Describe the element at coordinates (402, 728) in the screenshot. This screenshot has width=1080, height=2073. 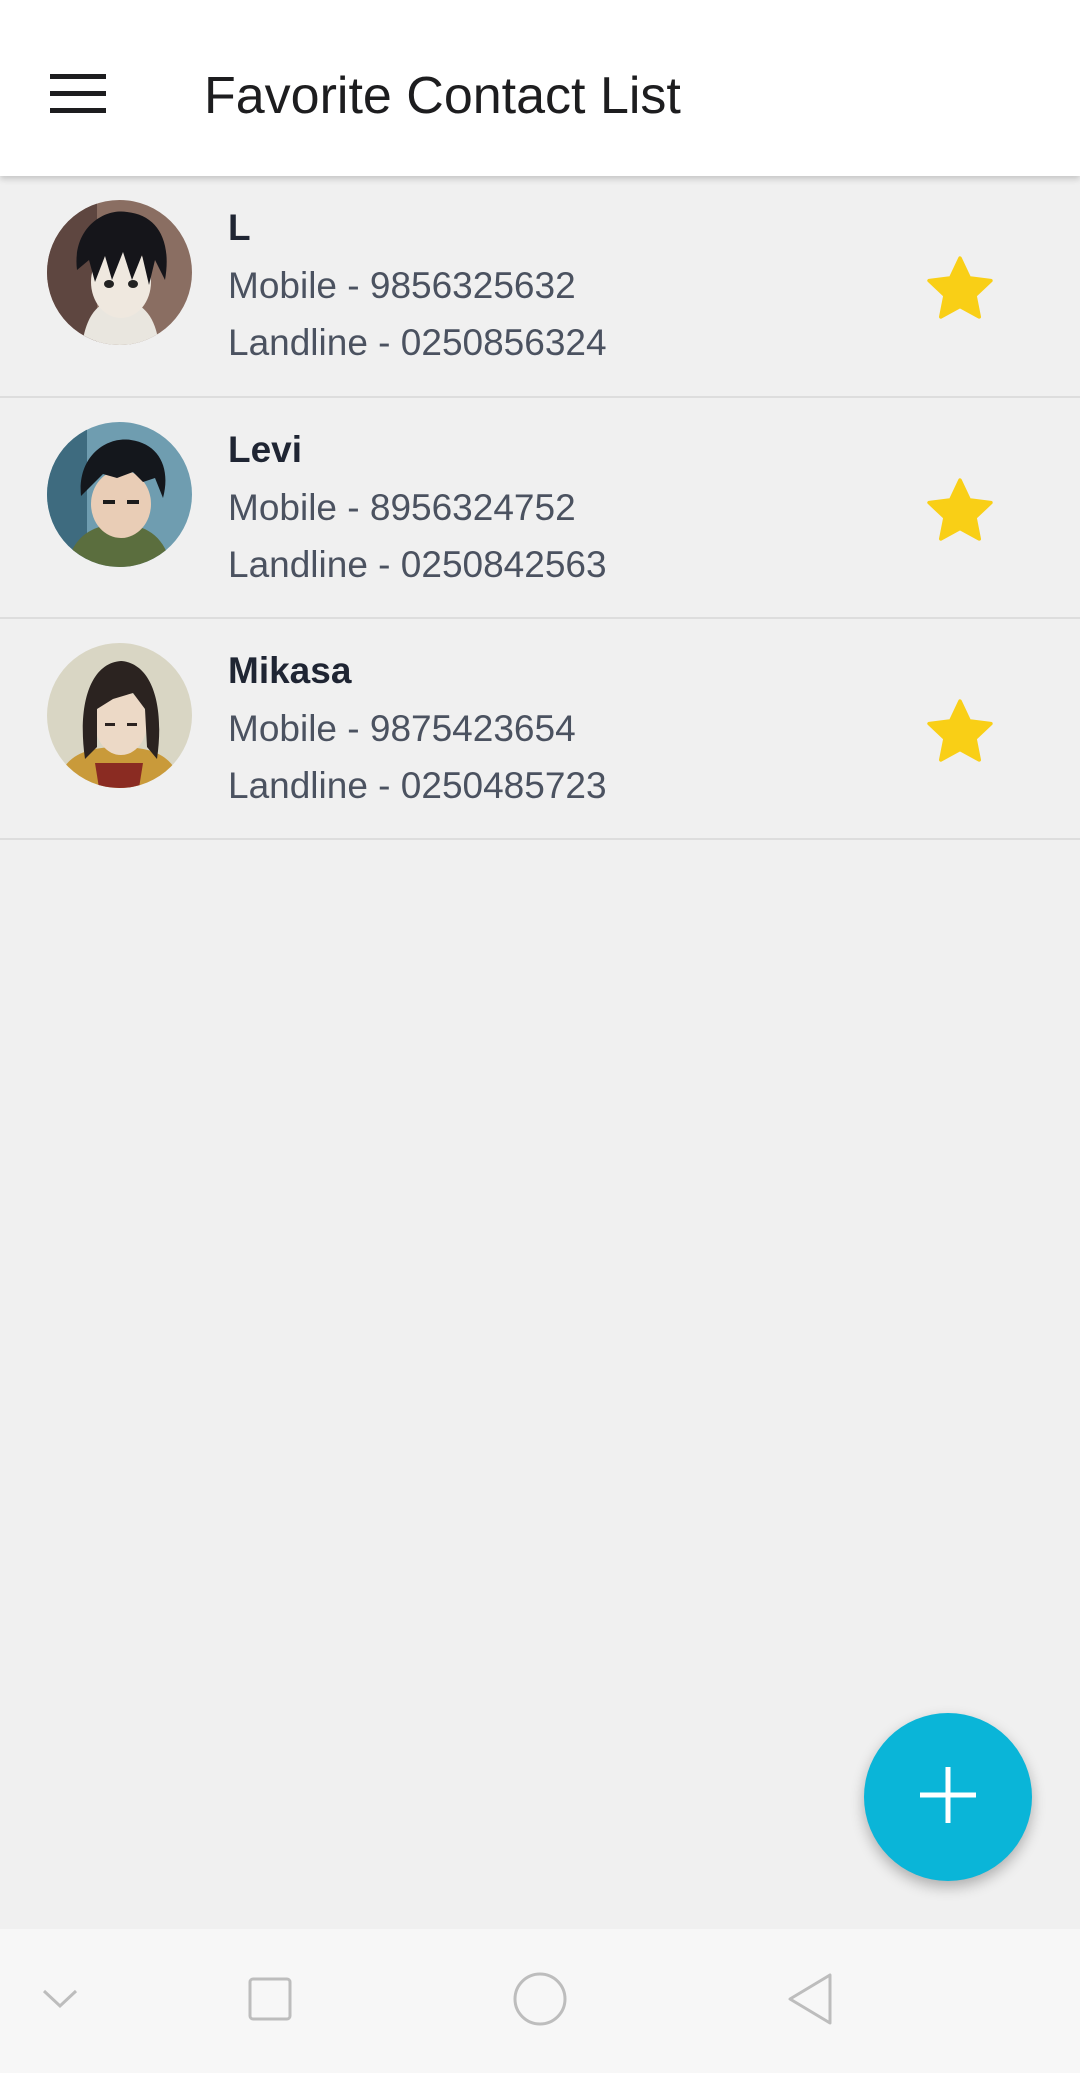
I see `contact-mobile: Mobile - 9875423654` at that location.